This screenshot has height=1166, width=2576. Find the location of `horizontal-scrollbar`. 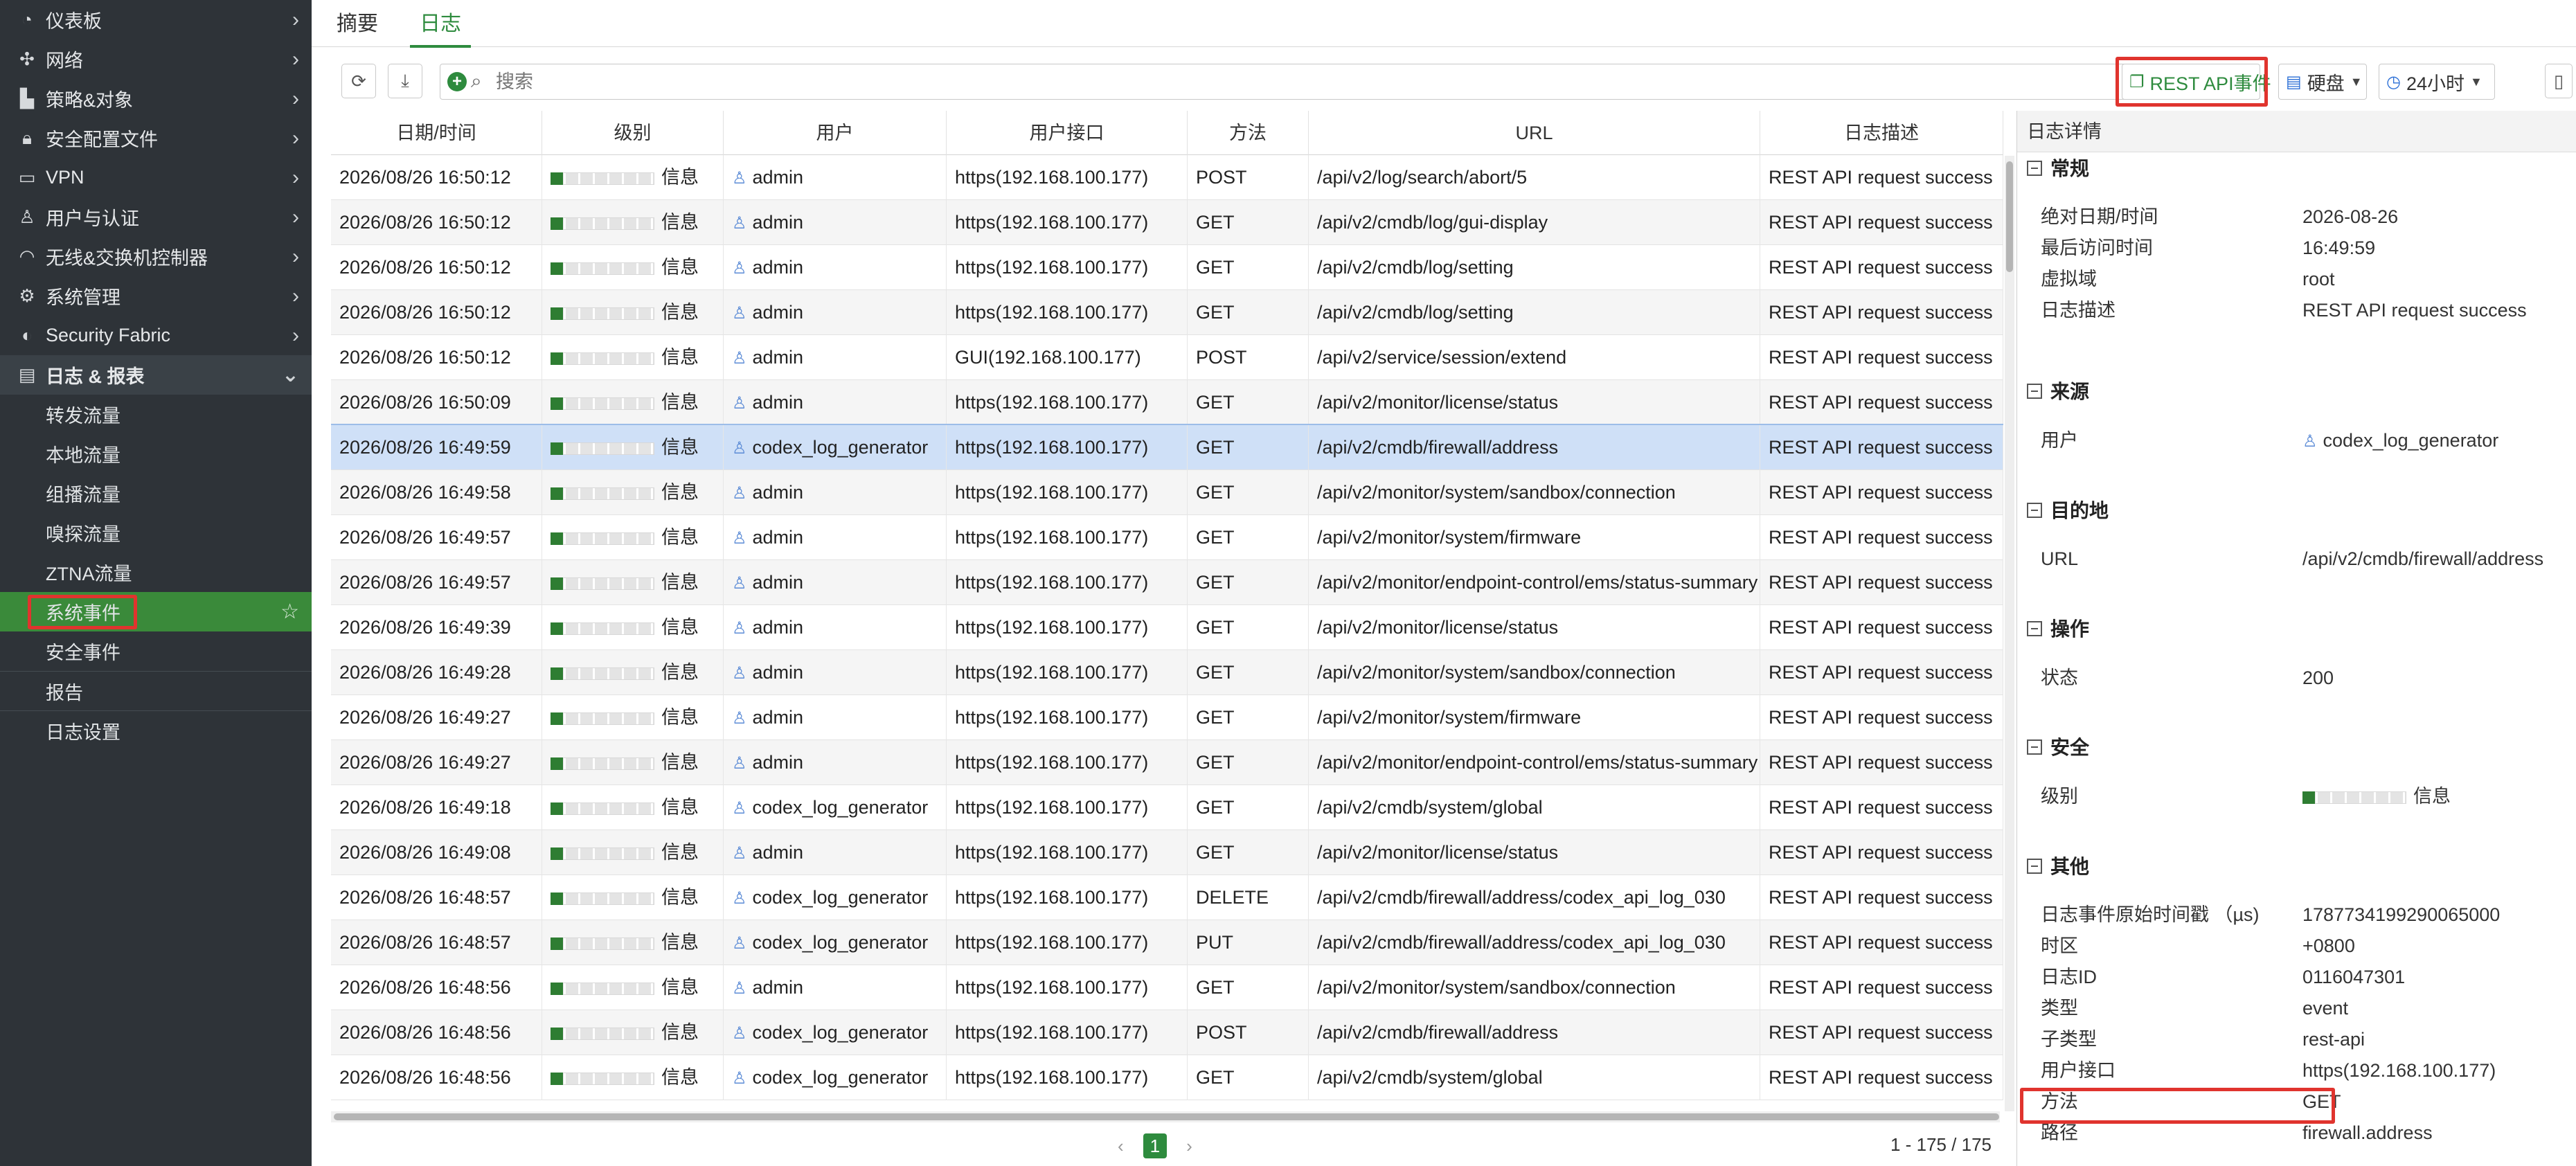

horizontal-scrollbar is located at coordinates (1165, 1116).